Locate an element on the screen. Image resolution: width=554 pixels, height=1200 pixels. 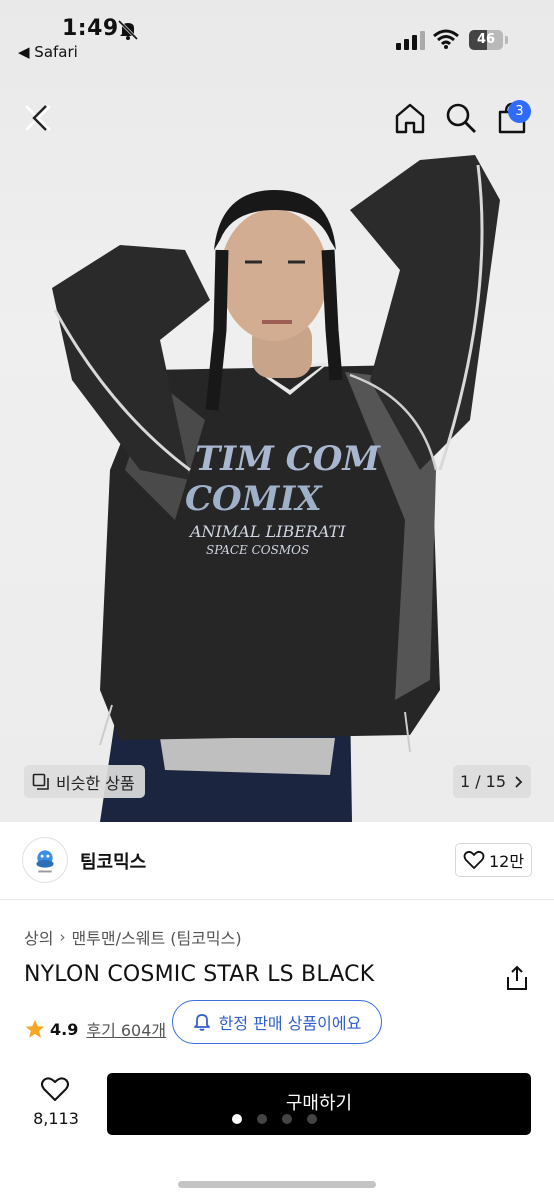
bell-muted-icon is located at coordinates (128, 30).